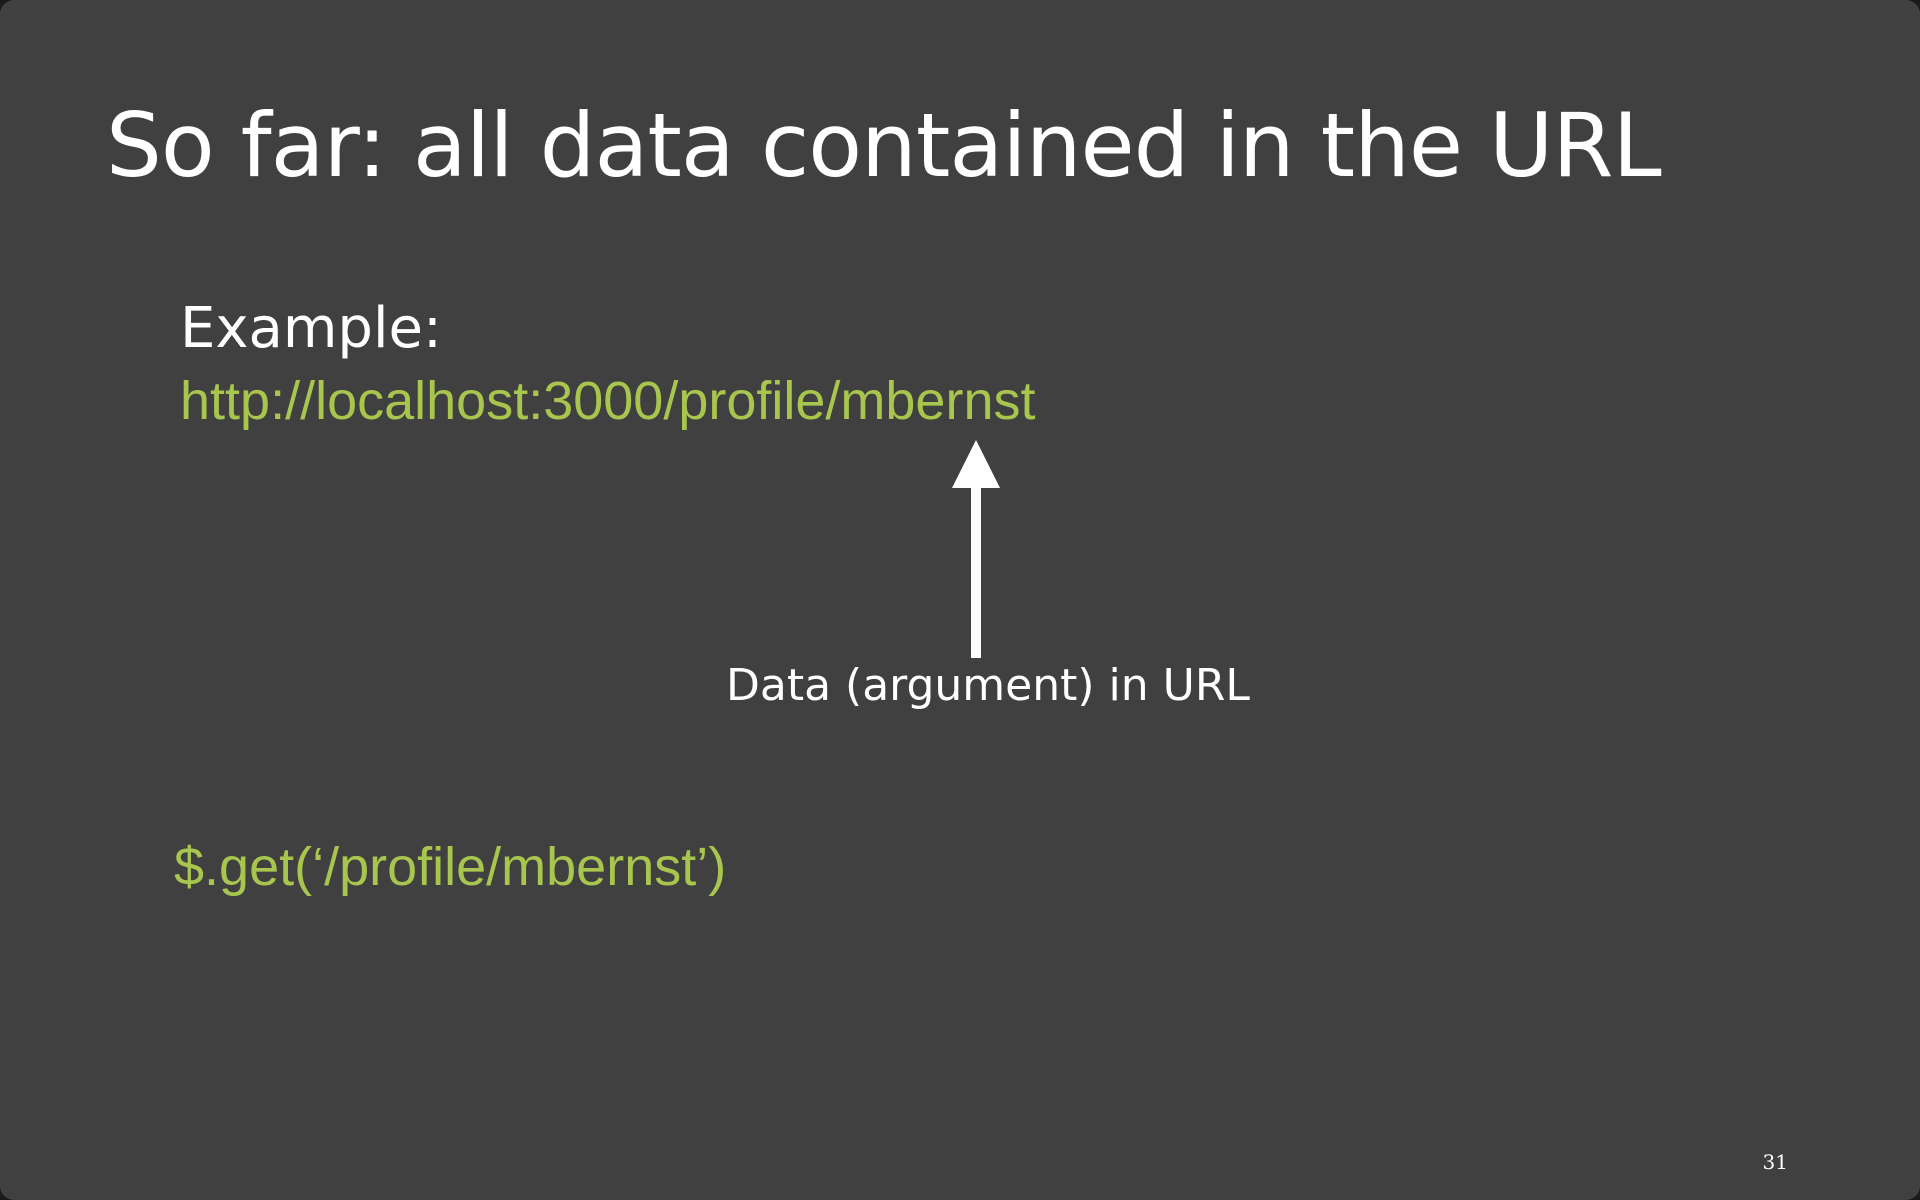 This screenshot has height=1200, width=1920. What do you see at coordinates (884, 145) in the screenshot?
I see `slide-title: So far: all data contained in the URL` at bounding box center [884, 145].